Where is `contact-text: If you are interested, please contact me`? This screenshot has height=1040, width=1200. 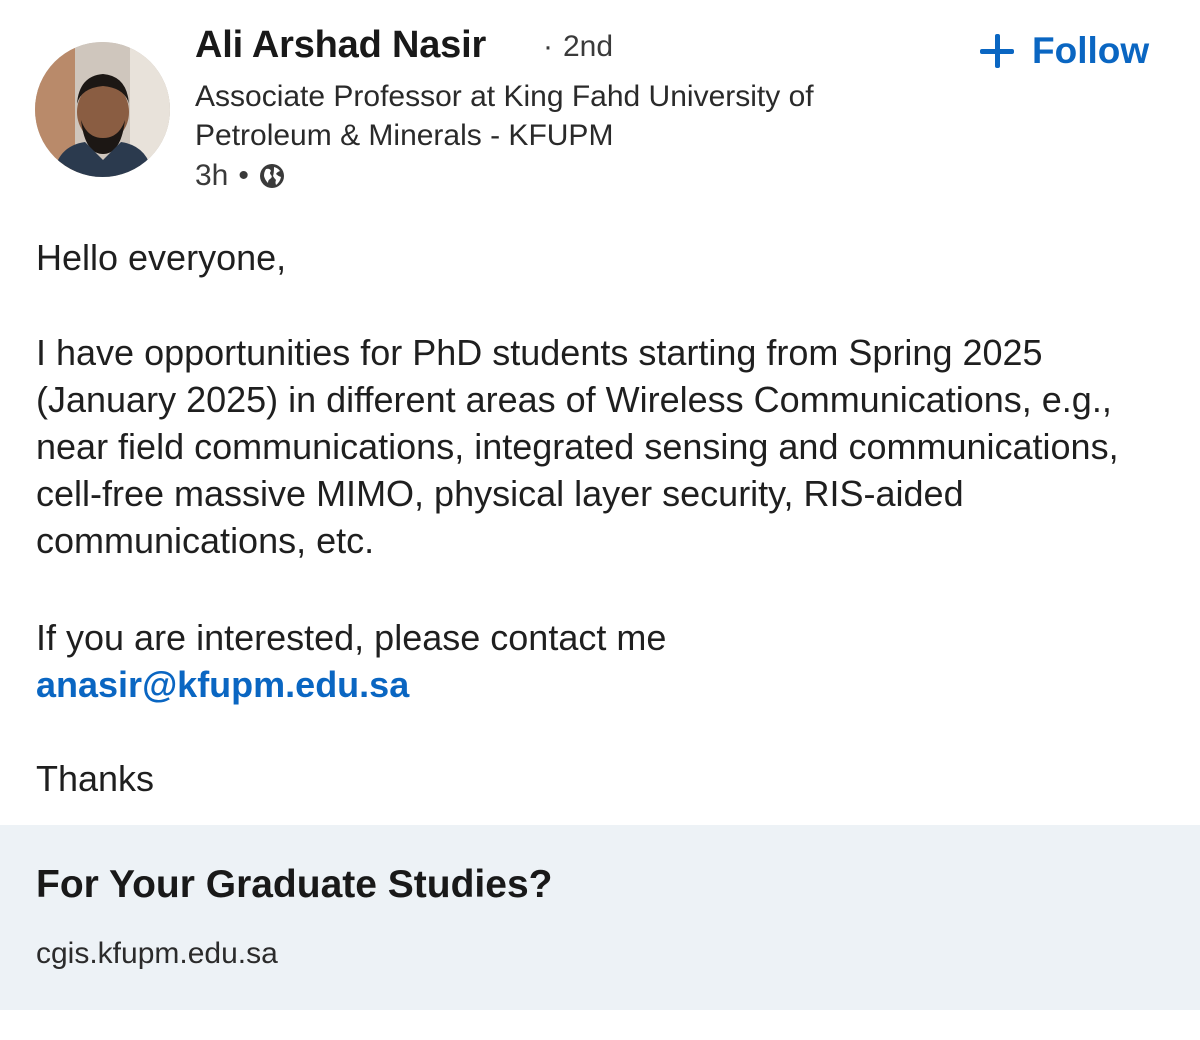 contact-text: If you are interested, please contact me is located at coordinates (351, 637).